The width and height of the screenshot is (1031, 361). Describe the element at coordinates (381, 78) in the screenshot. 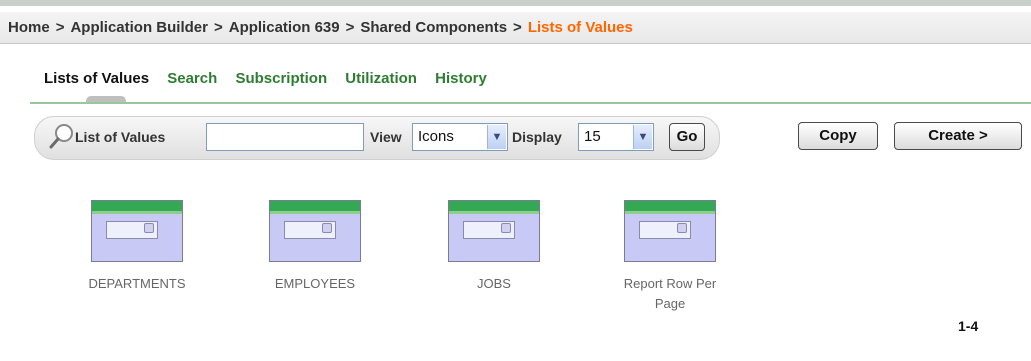

I see `tab-utilization: Utilization` at that location.